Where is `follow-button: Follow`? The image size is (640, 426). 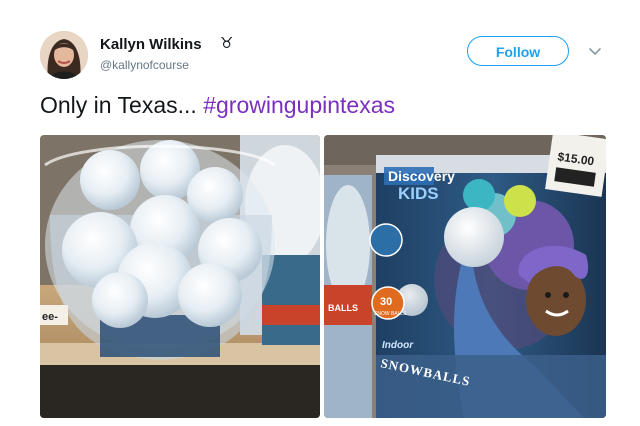
follow-button: Follow is located at coordinates (518, 51).